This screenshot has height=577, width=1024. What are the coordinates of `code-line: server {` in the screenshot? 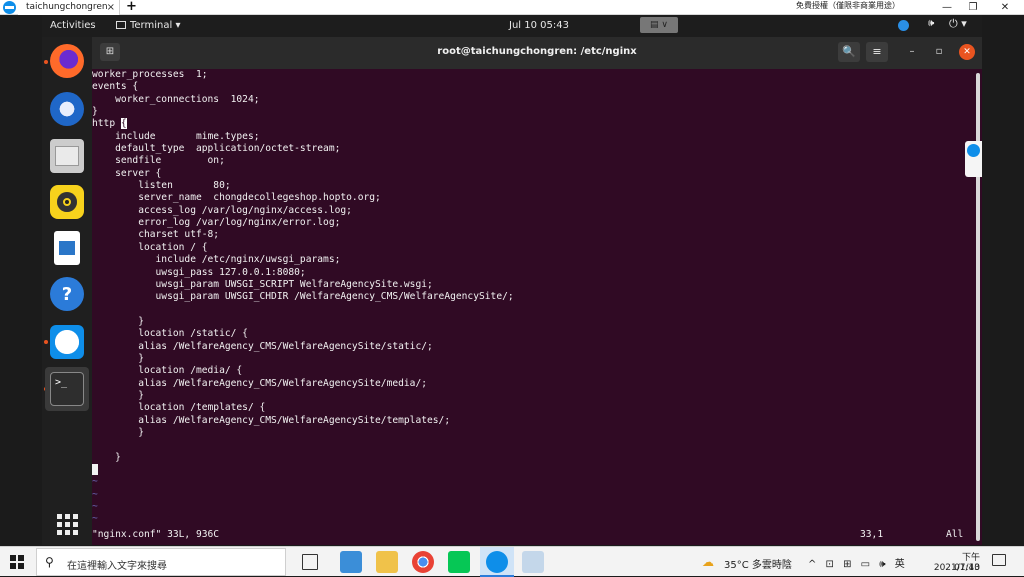 It's located at (127, 173).